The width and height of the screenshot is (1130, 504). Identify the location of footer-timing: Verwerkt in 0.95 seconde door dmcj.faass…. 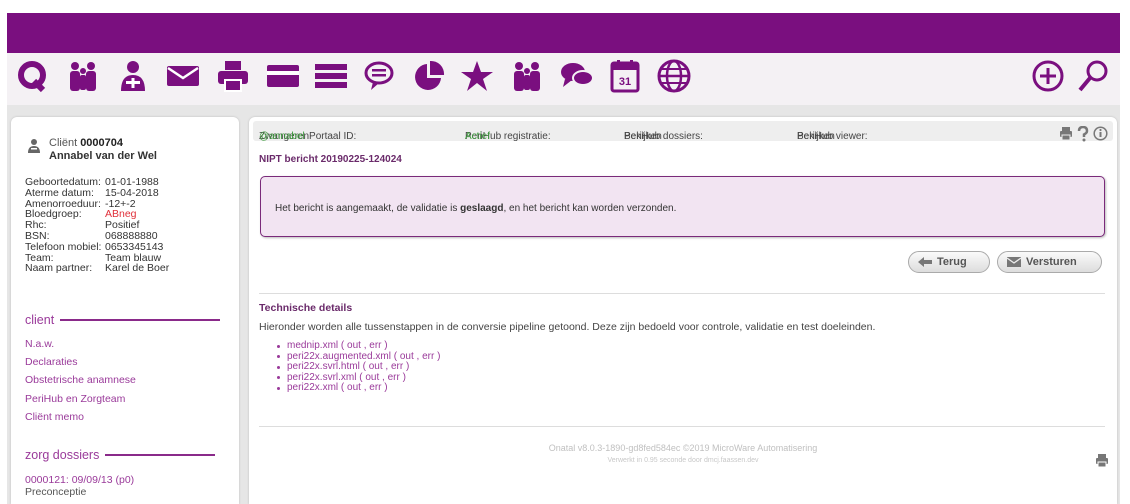
(683, 460).